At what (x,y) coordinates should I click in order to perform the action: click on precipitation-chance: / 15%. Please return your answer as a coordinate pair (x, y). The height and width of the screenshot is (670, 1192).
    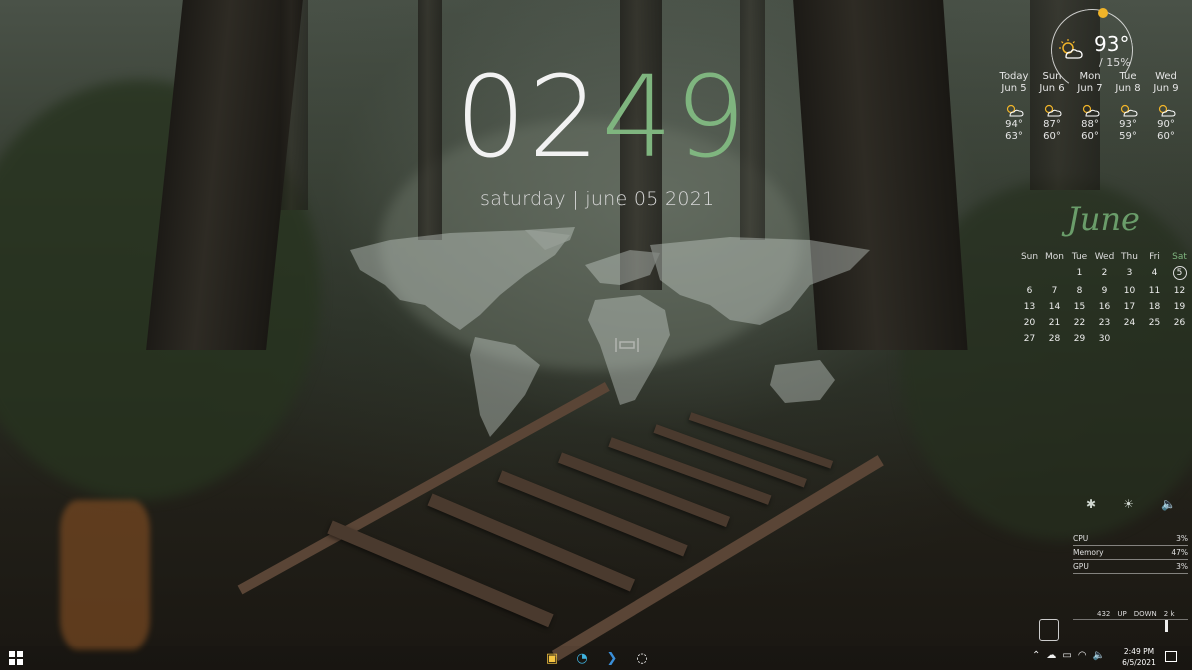
    Looking at the image, I should click on (1115, 62).